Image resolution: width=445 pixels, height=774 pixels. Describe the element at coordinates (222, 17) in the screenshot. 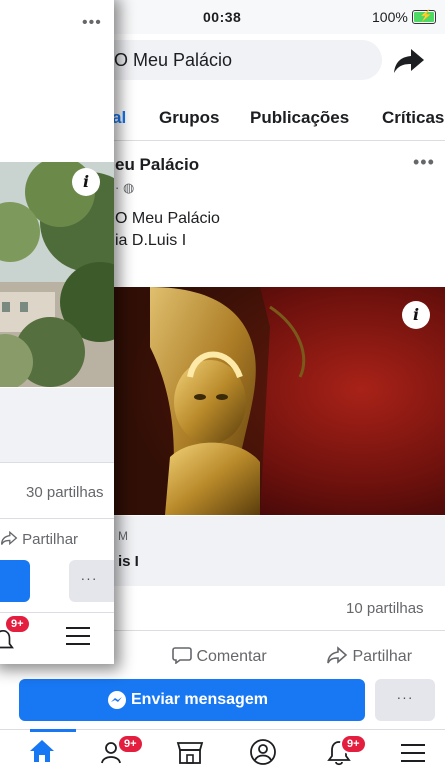

I see `status-time: 00:38` at that location.